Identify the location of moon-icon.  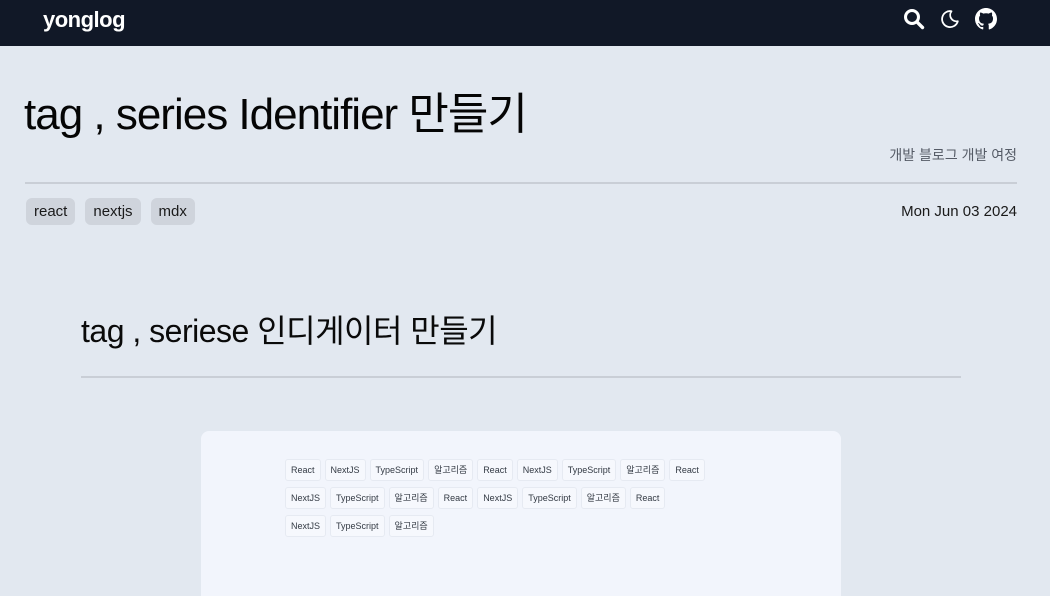
(950, 19).